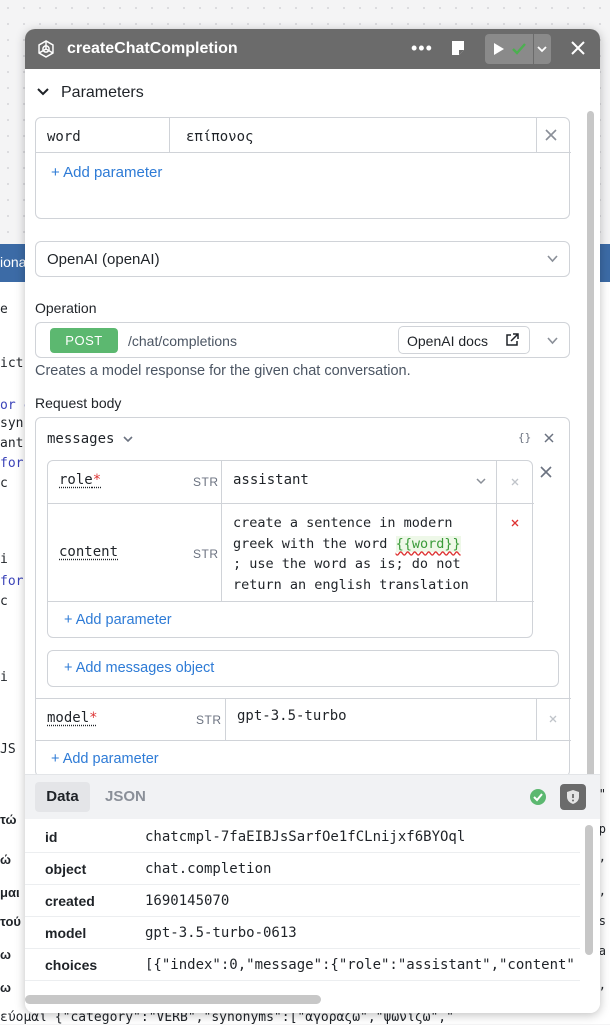  What do you see at coordinates (538, 797) in the screenshot?
I see `success-check-icon` at bounding box center [538, 797].